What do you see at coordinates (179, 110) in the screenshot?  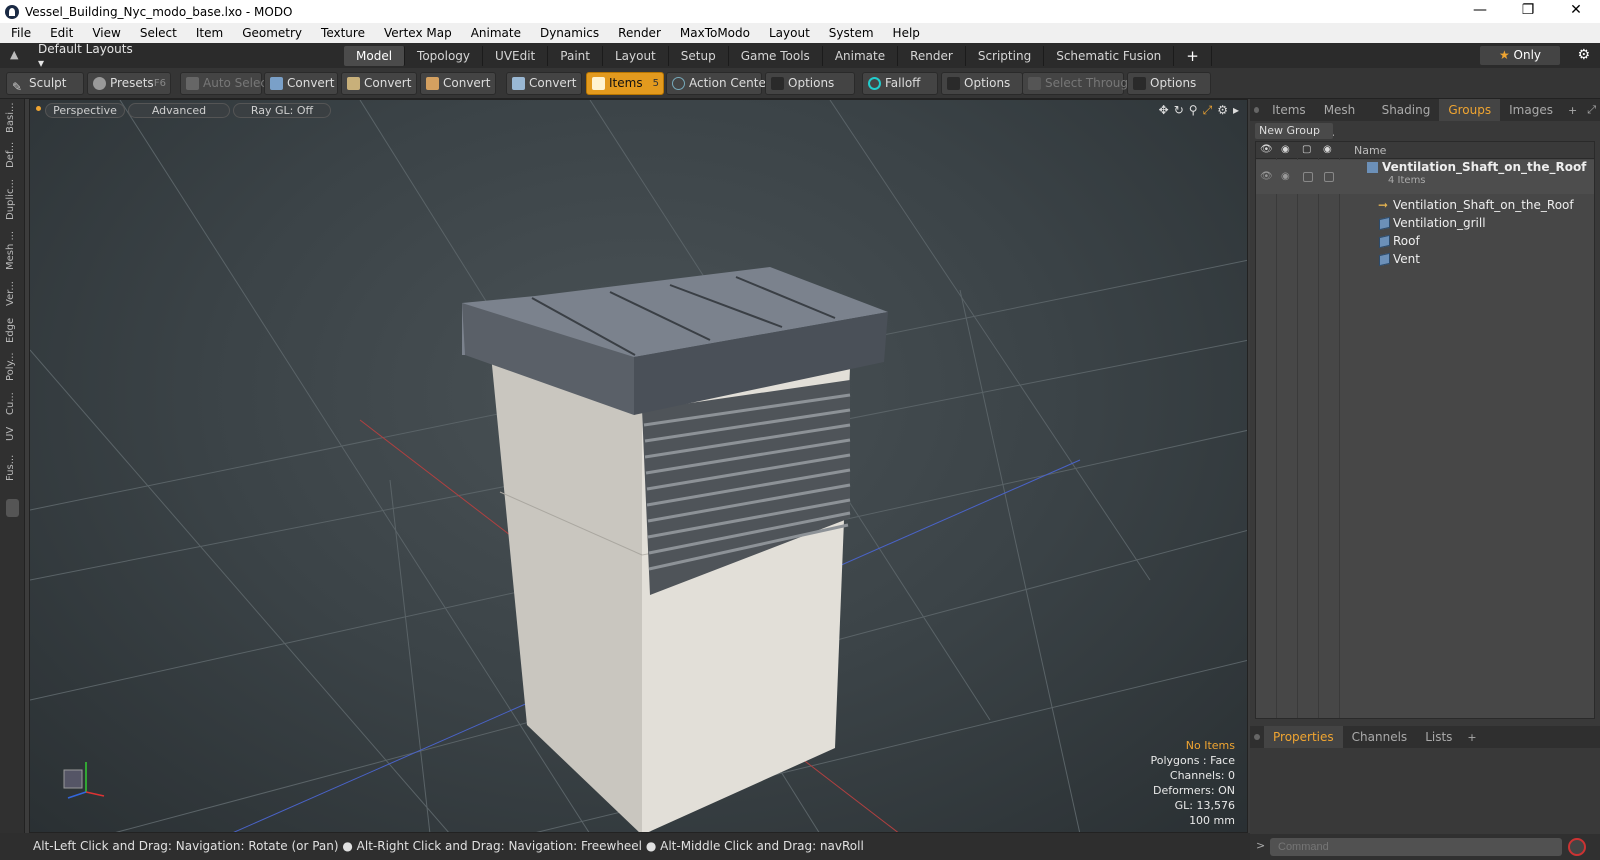 I see `shading-mode-button: Advanced` at bounding box center [179, 110].